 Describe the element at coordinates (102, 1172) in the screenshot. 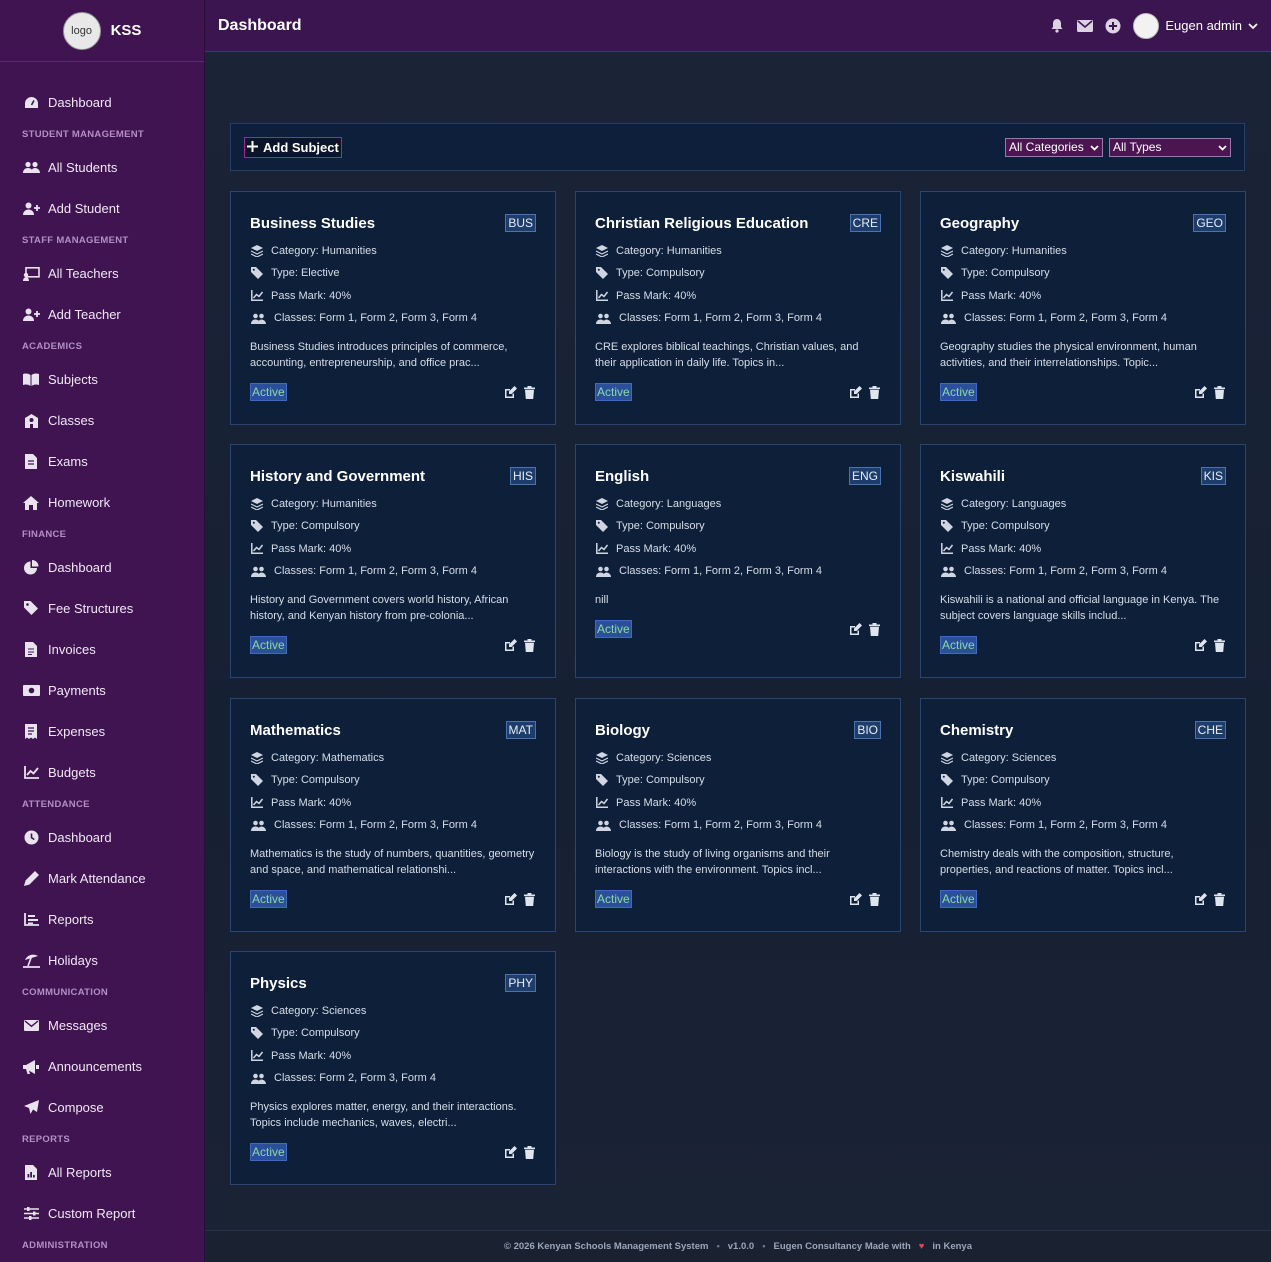

I see `sidebar-item-all-reports: All Reports` at that location.